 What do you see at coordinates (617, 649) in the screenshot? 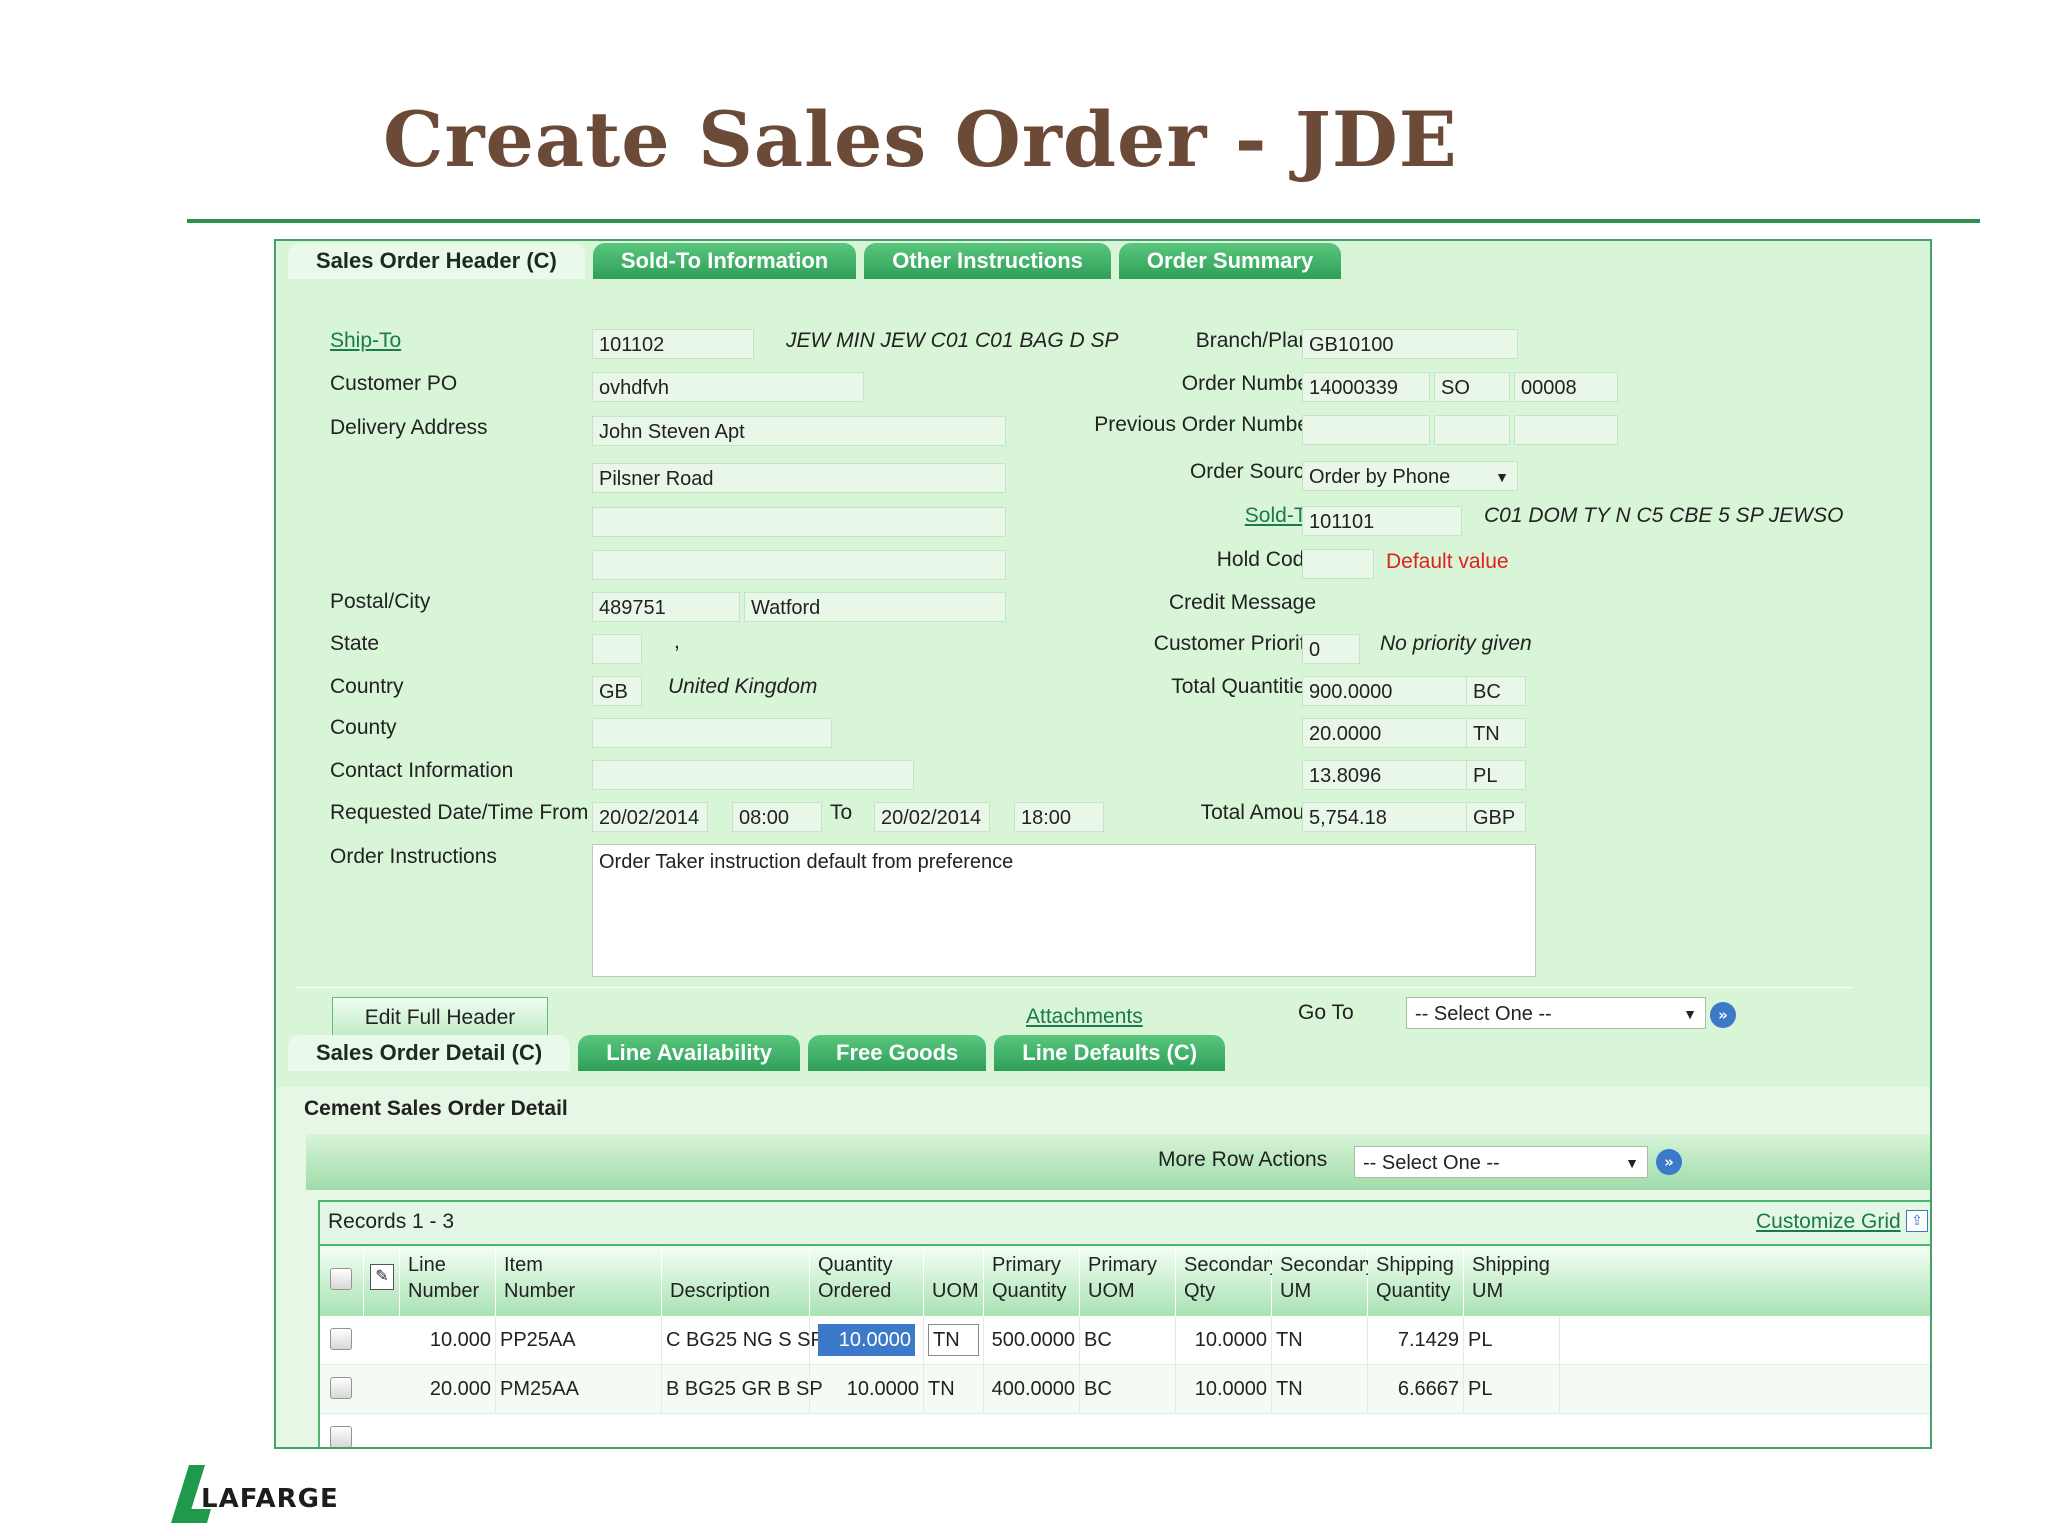
I see `state-field` at bounding box center [617, 649].